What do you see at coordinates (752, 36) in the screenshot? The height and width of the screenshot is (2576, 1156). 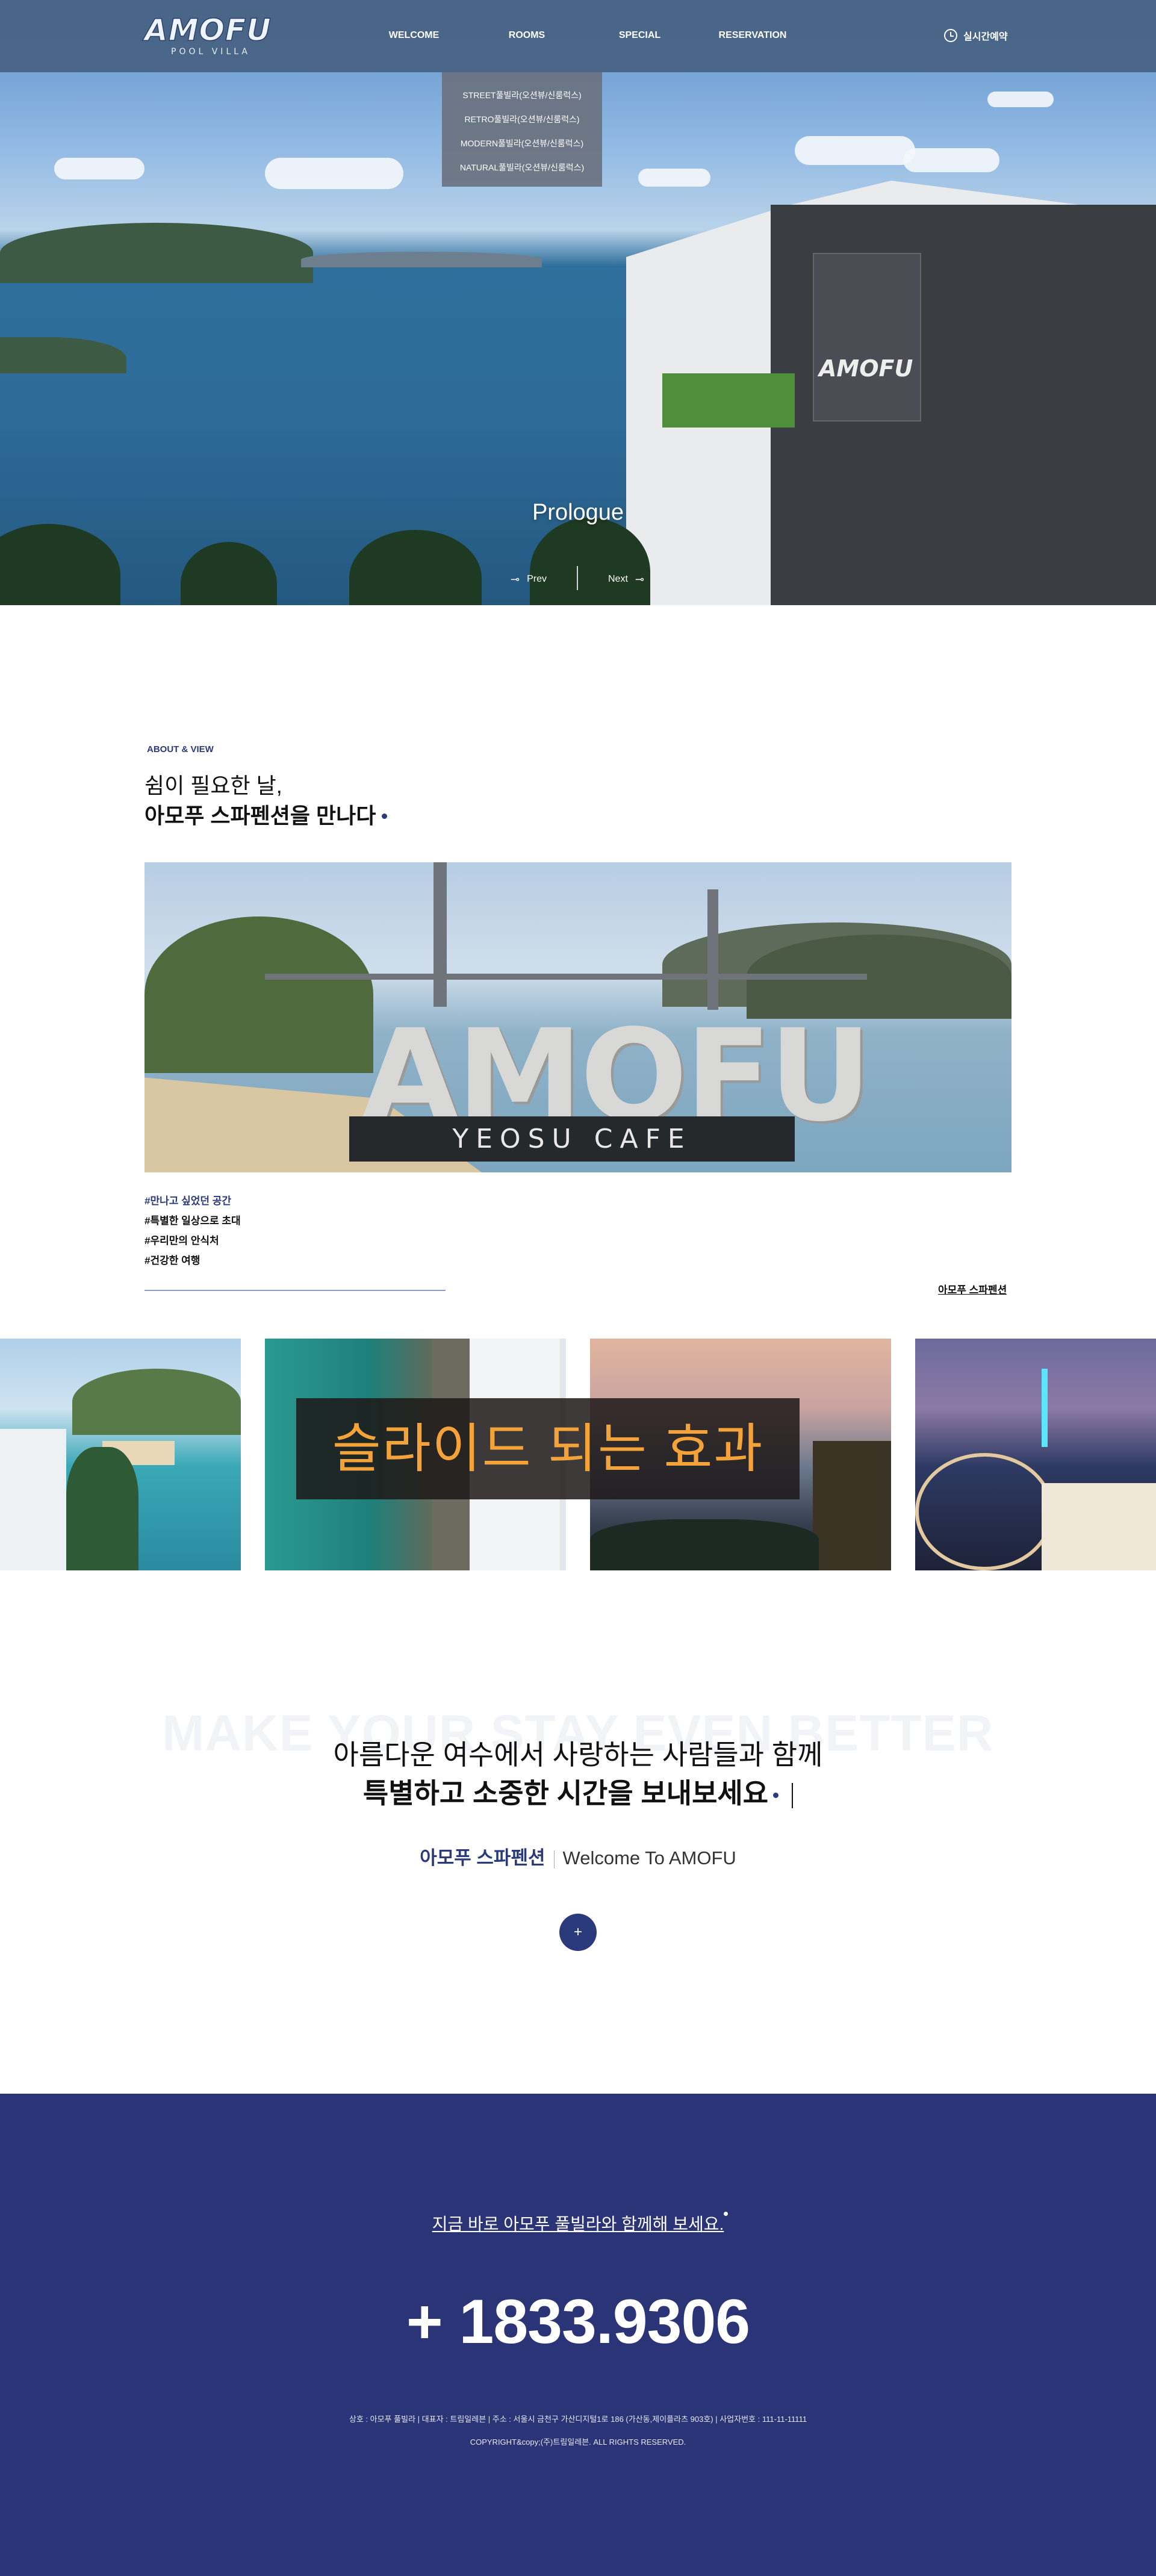 I see `nav-reservation: RESERVATION` at bounding box center [752, 36].